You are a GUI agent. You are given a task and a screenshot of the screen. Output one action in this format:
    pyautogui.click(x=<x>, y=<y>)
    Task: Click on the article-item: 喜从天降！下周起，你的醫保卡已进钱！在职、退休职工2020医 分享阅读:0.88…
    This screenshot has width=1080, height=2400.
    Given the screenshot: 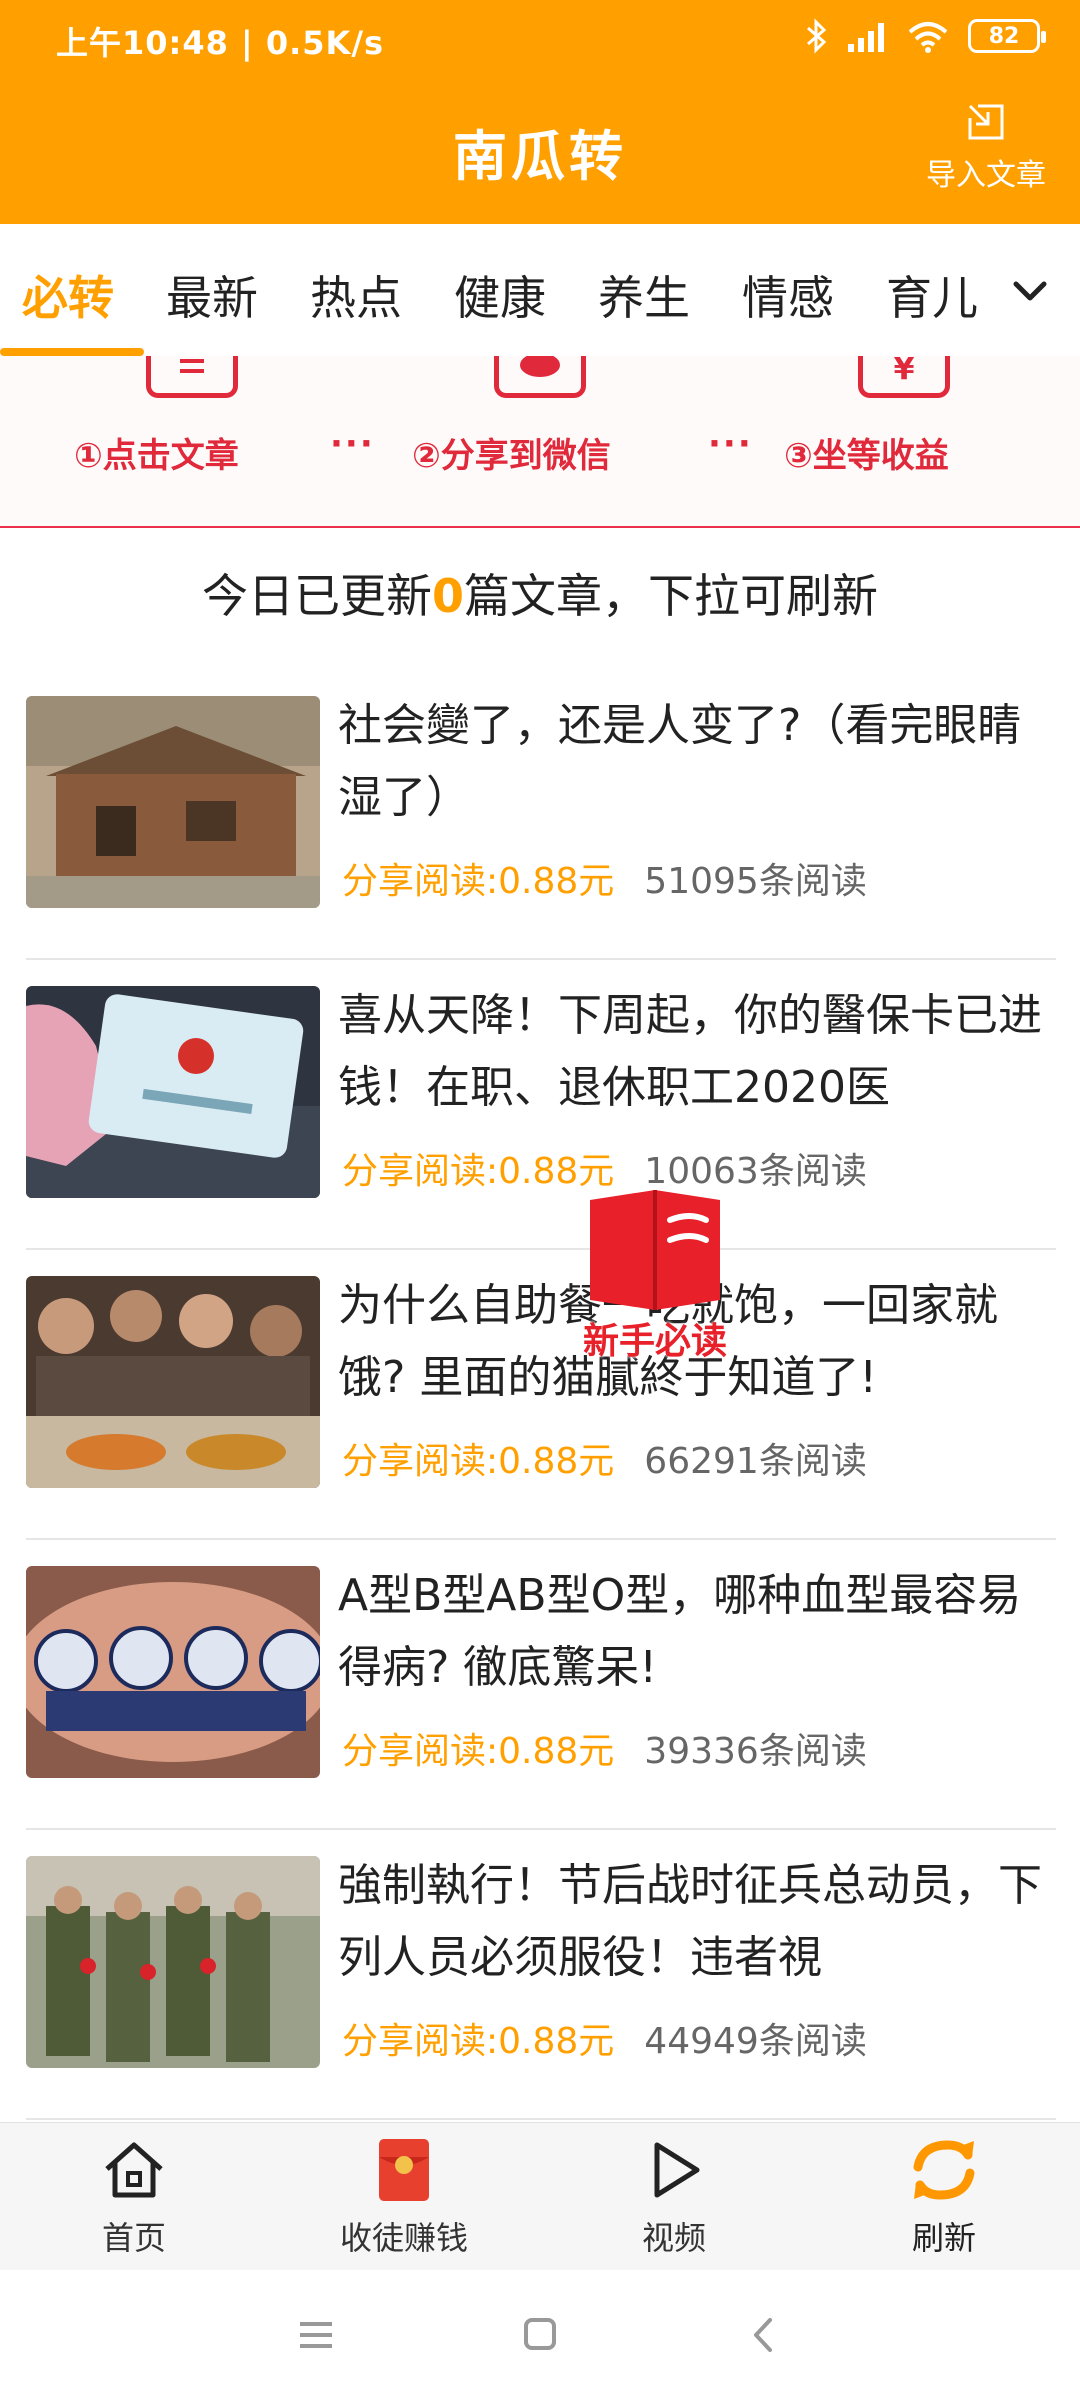 What is the action you would take?
    pyautogui.click(x=541, y=1105)
    